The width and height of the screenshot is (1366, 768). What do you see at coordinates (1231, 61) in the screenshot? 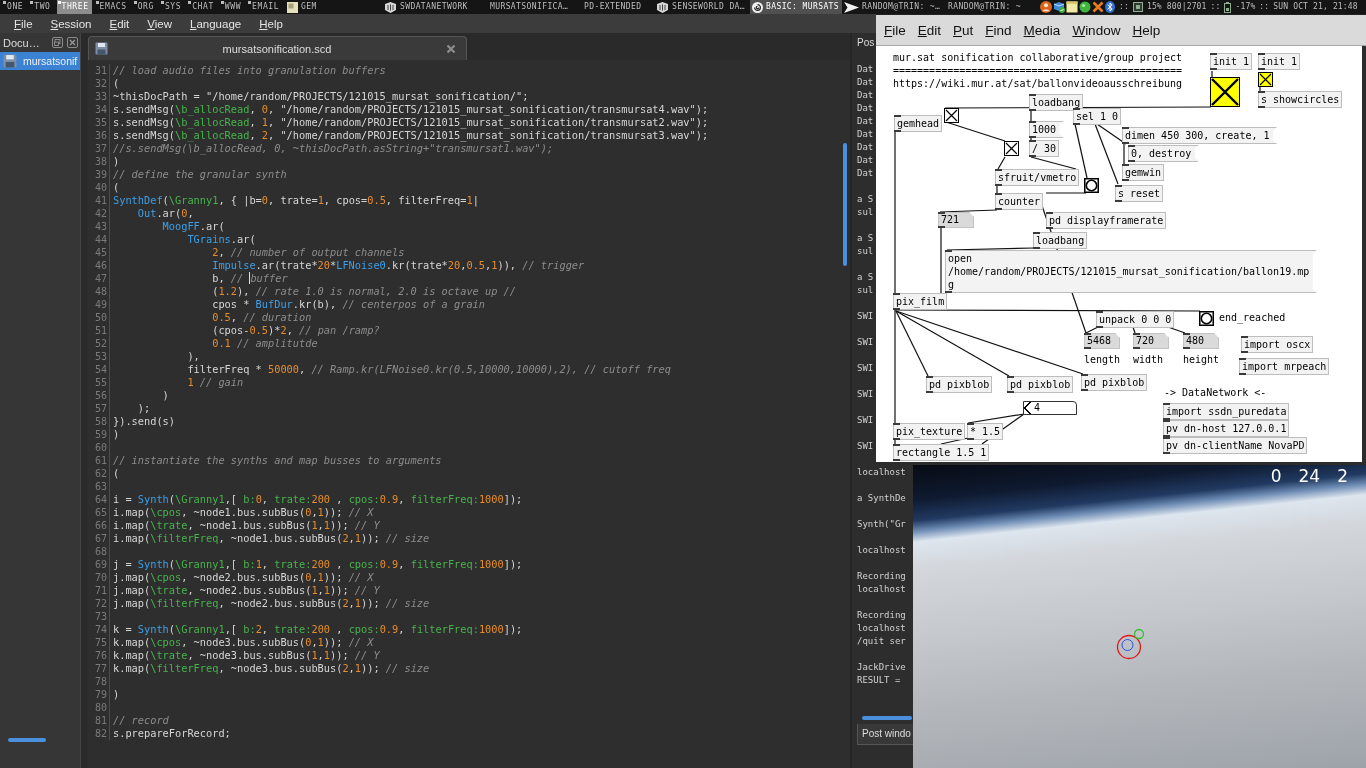
I see `object-box: init 1` at bounding box center [1231, 61].